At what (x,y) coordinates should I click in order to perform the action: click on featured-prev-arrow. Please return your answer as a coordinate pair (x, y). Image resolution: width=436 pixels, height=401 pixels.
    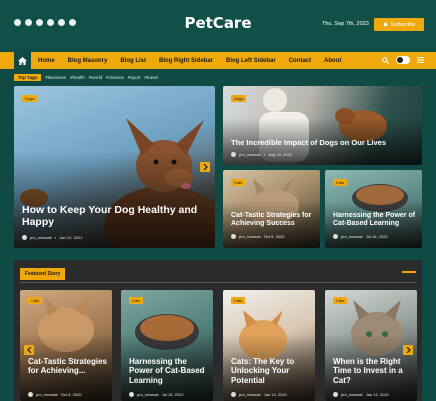
    Looking at the image, I should click on (29, 350).